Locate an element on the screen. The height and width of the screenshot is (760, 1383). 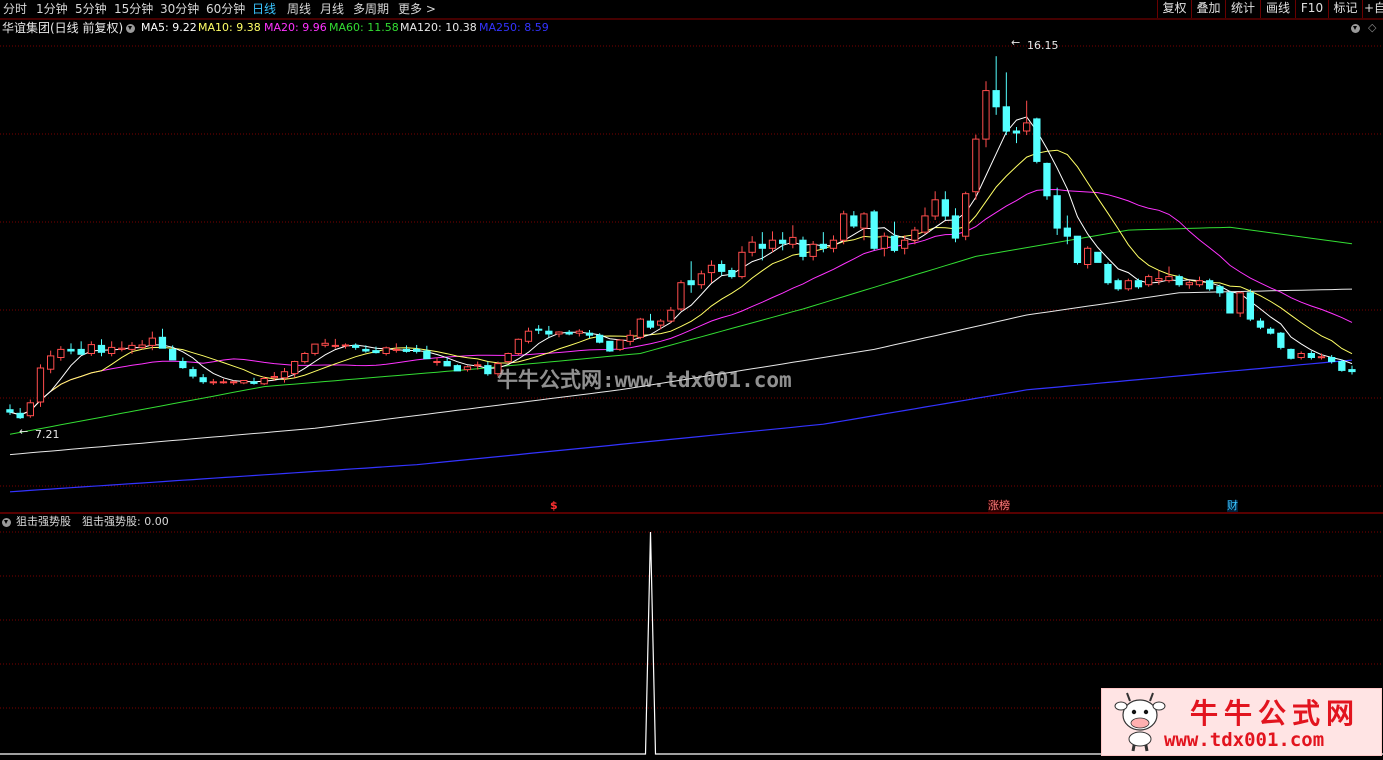
site-logo: 牛牛公式网 www.tdx001.com is located at coordinates (1241, 722).